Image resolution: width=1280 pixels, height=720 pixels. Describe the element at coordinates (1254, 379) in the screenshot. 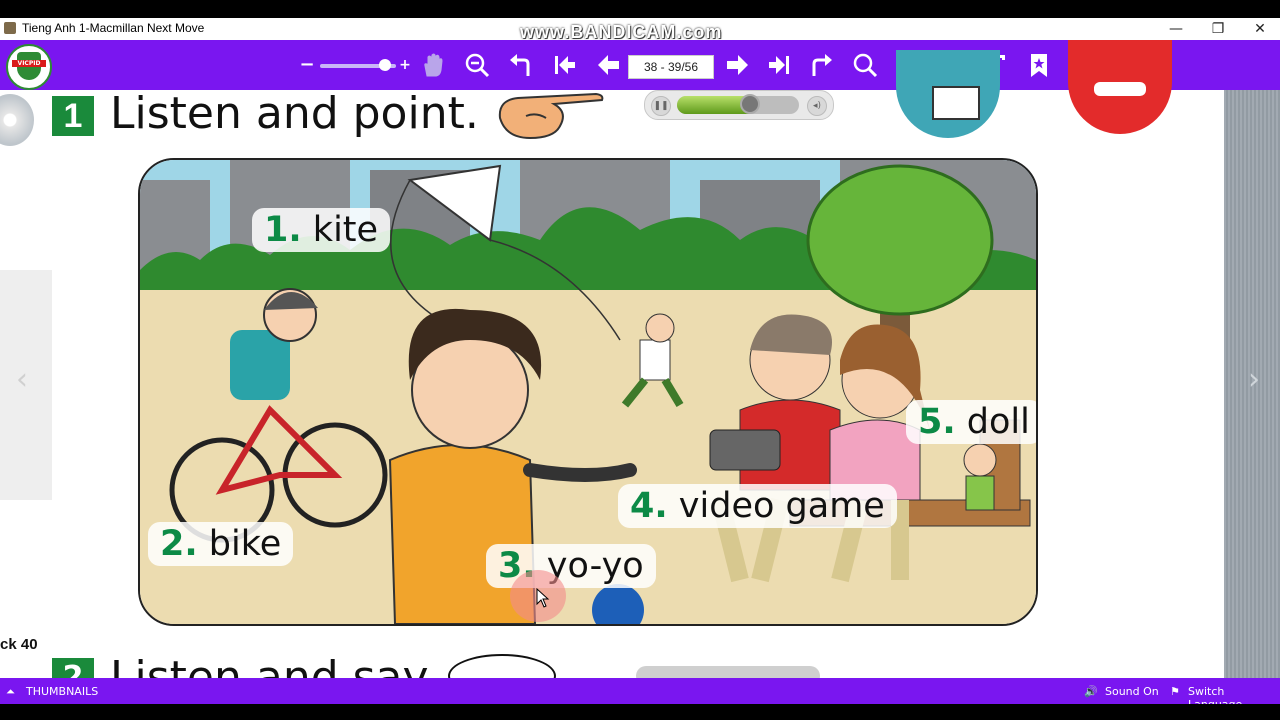

I see `next-page-arrow-icon: ›` at that location.